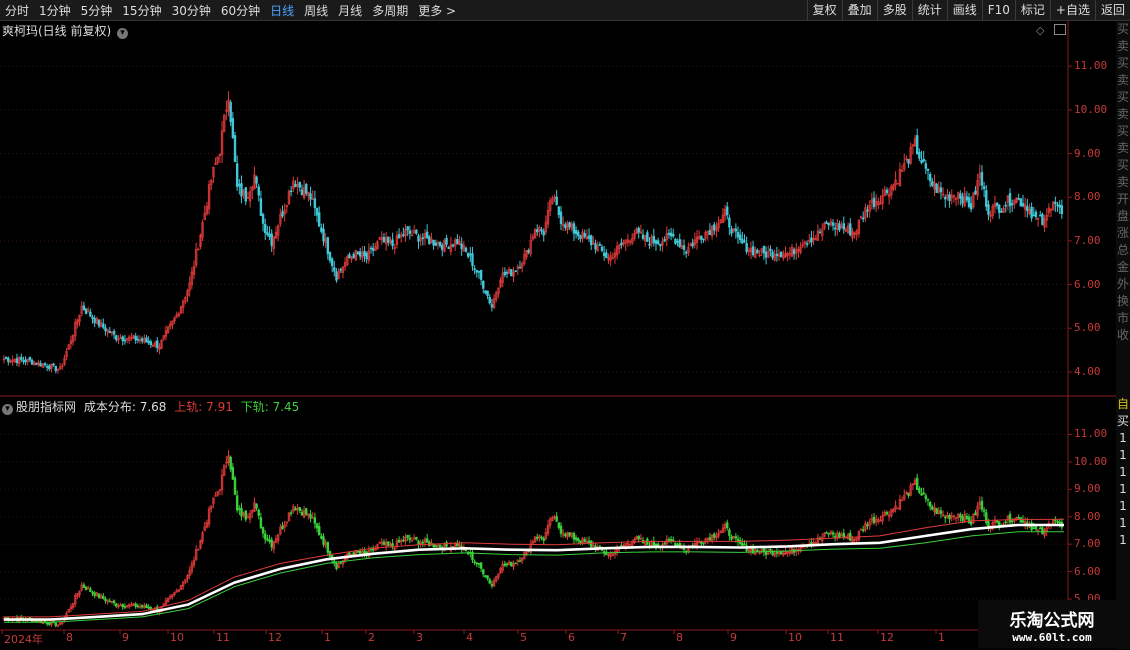  I want to click on side-info-label: 金, so click(1122, 267).